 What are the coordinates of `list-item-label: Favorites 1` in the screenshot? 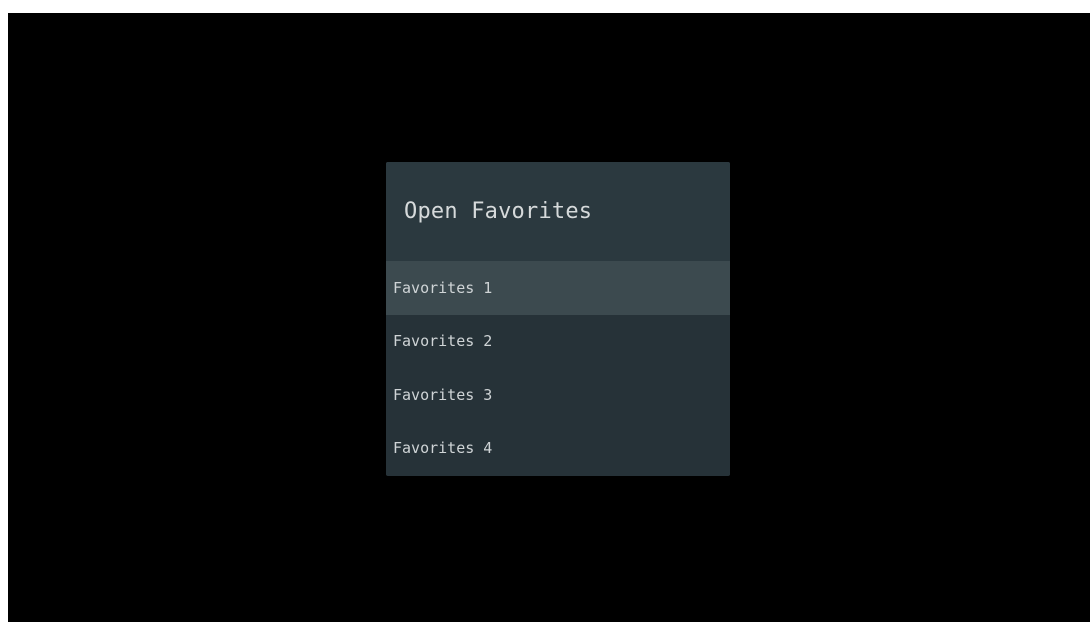 It's located at (443, 287).